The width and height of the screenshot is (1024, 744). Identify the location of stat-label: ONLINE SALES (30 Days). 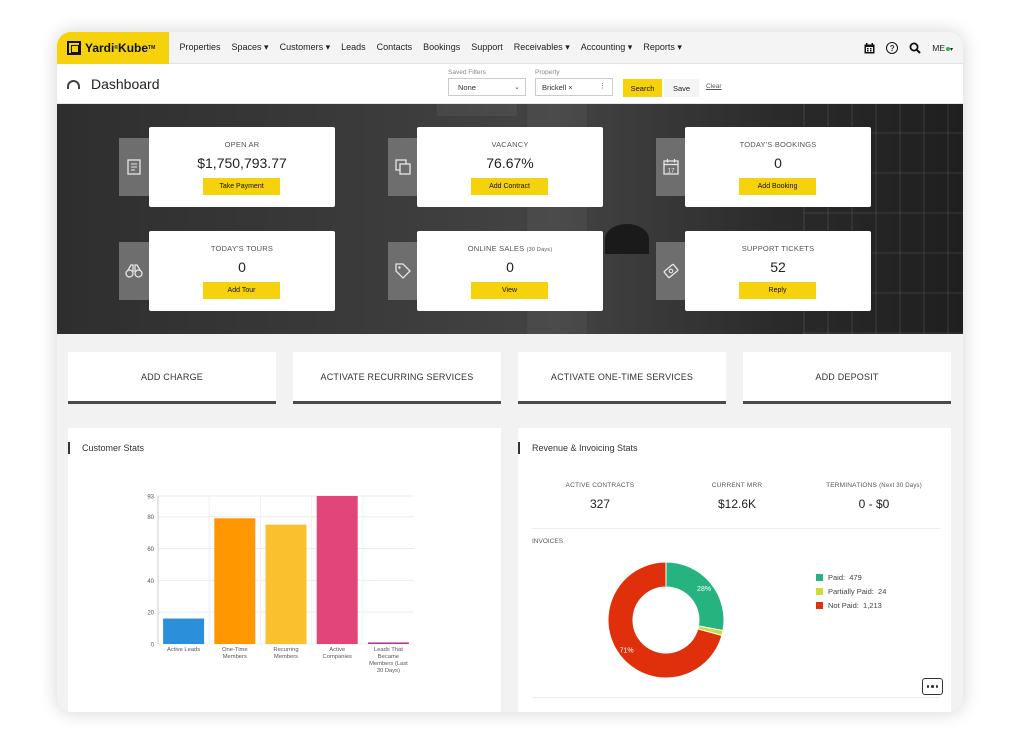
(510, 248).